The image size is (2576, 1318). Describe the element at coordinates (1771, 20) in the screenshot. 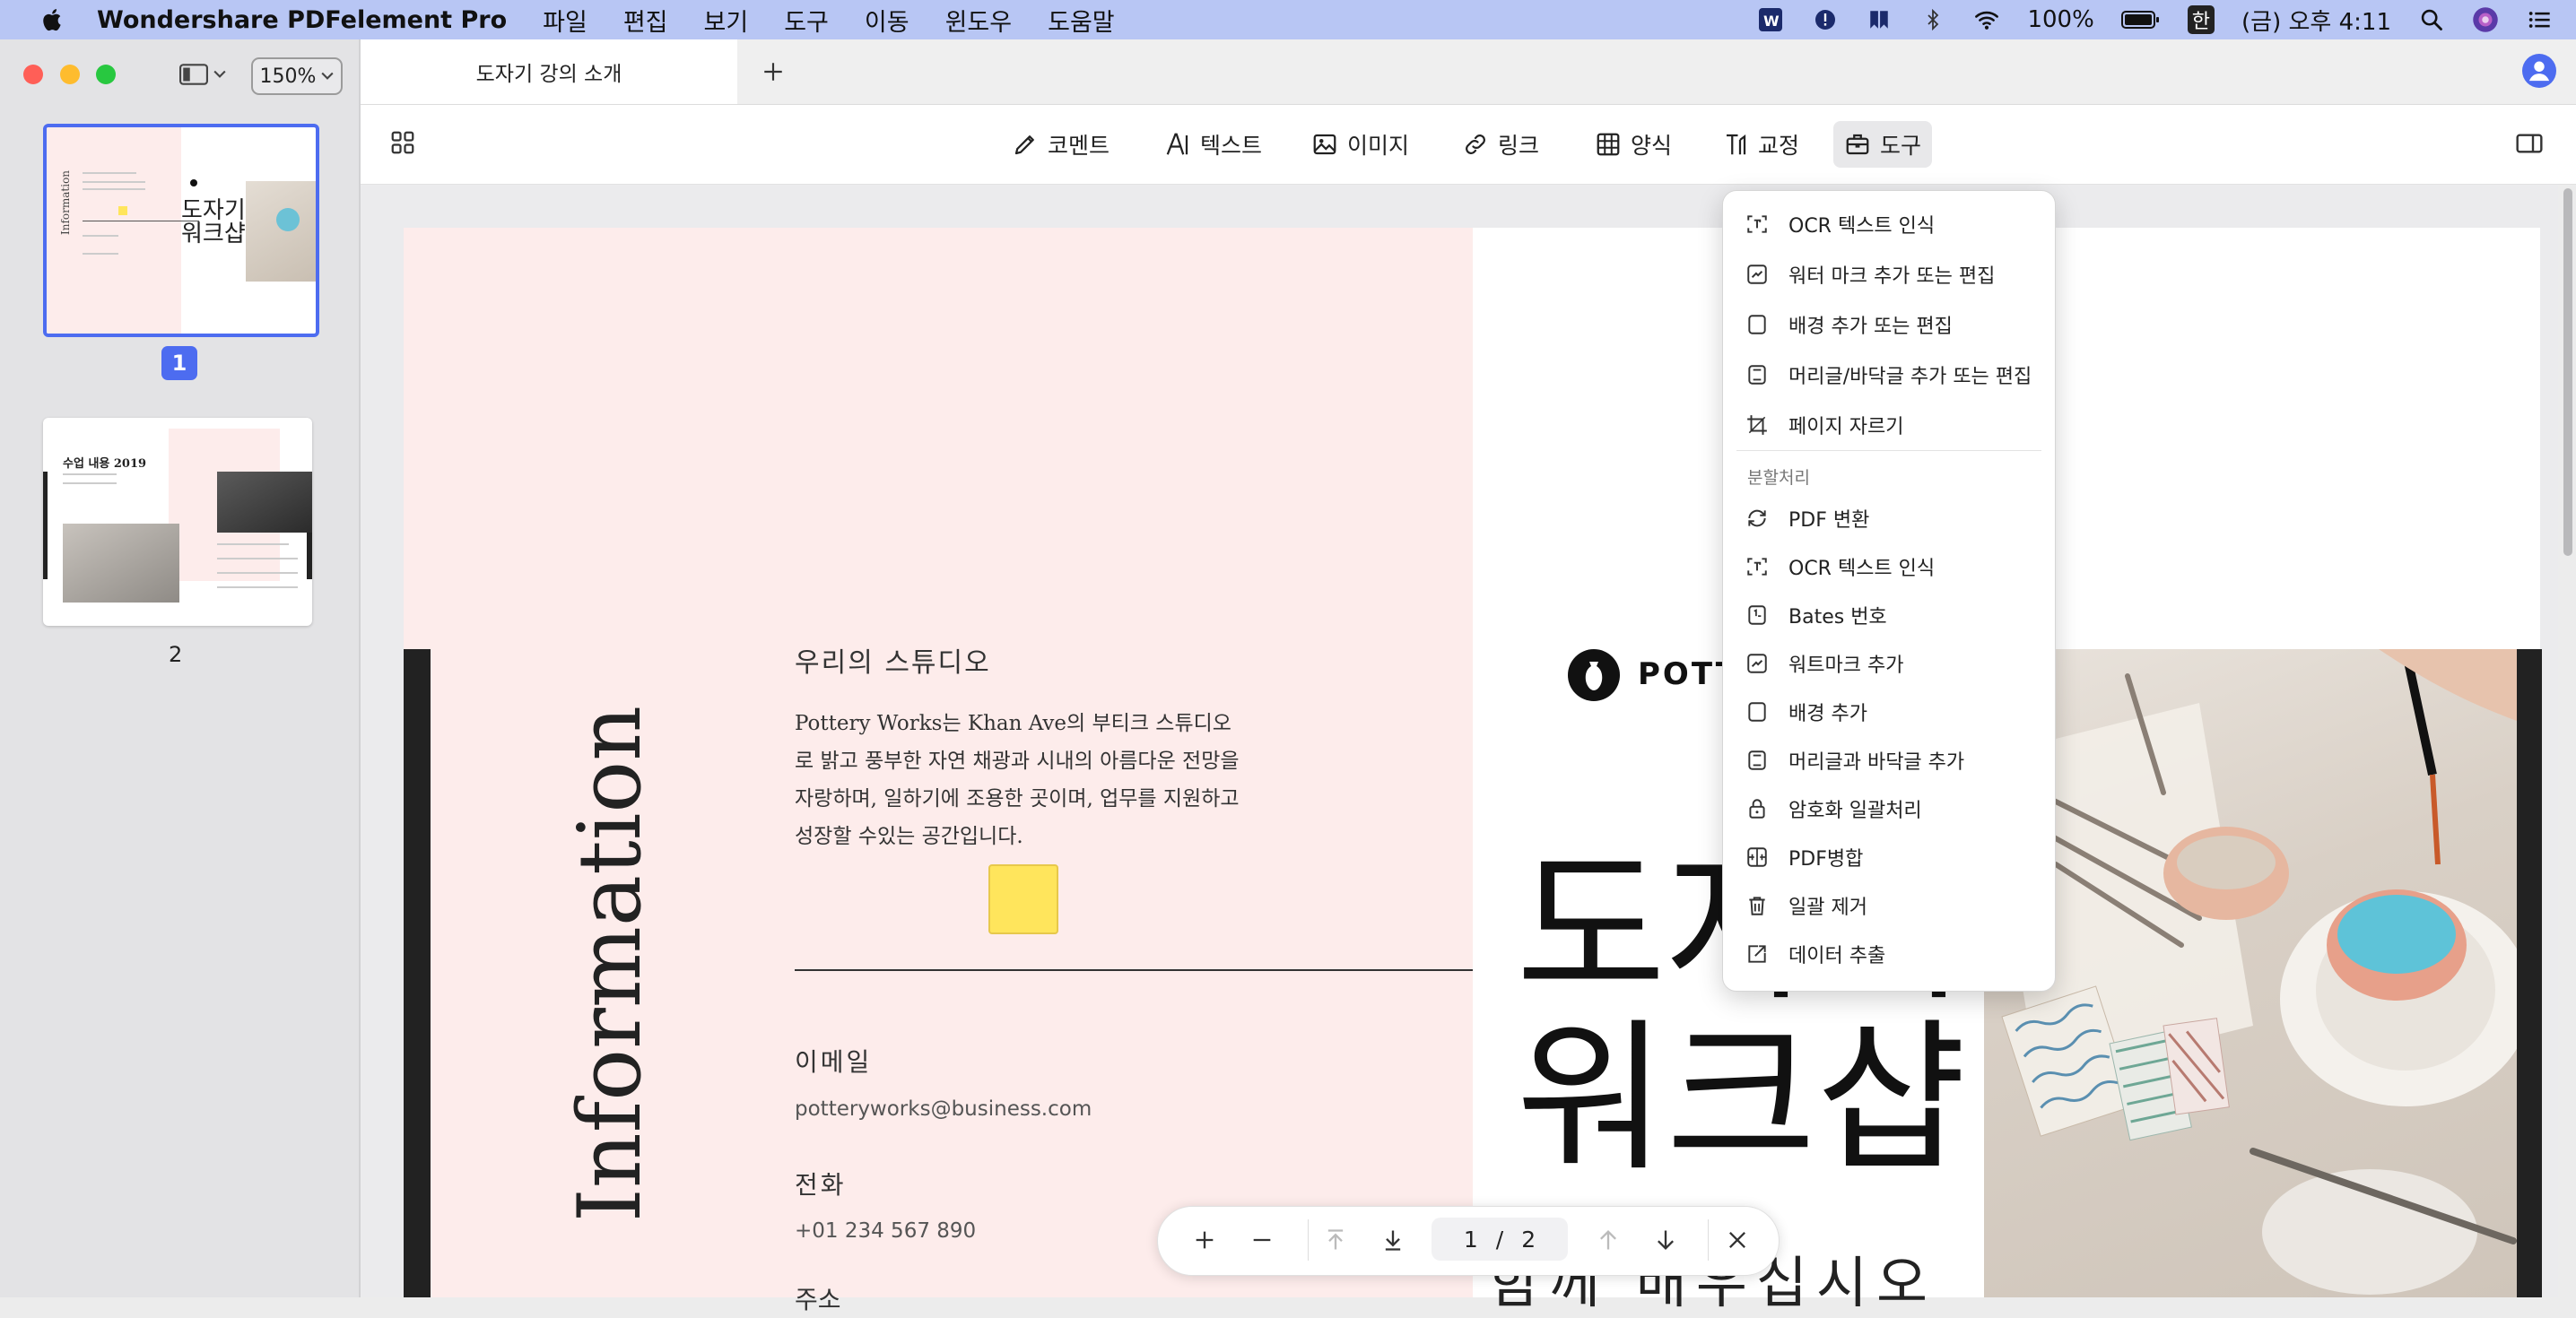

I see `pdfelement-status-icon: W` at that location.